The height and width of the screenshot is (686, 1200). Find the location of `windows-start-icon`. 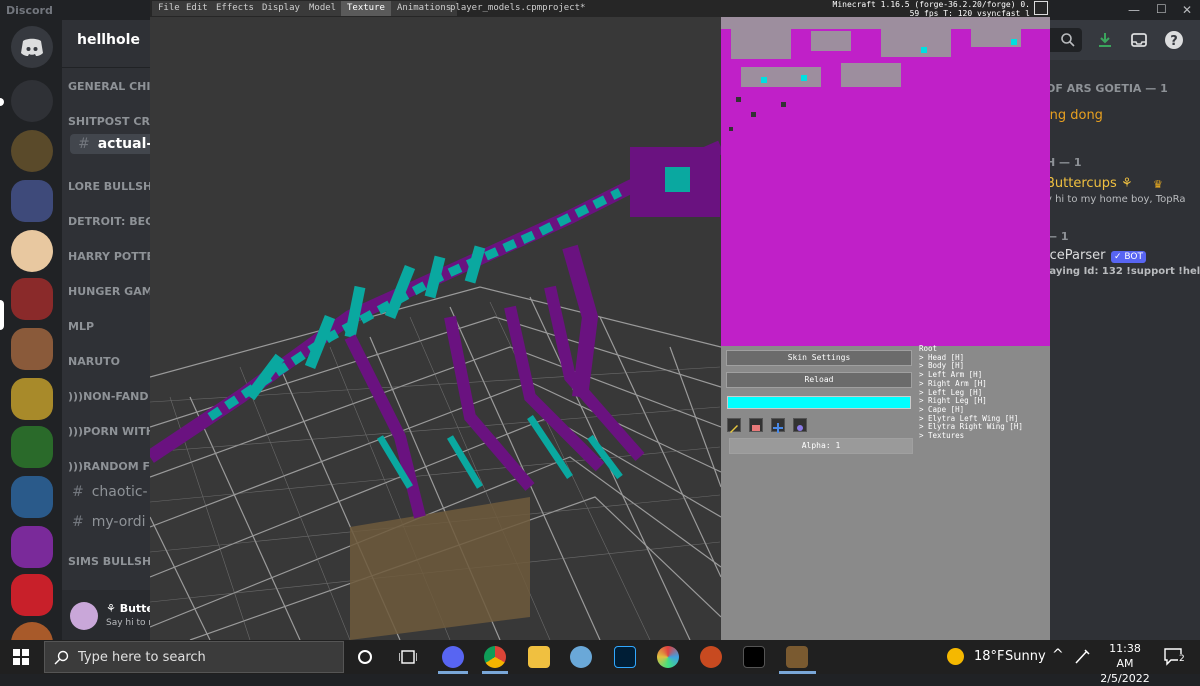

windows-start-icon is located at coordinates (21, 657).